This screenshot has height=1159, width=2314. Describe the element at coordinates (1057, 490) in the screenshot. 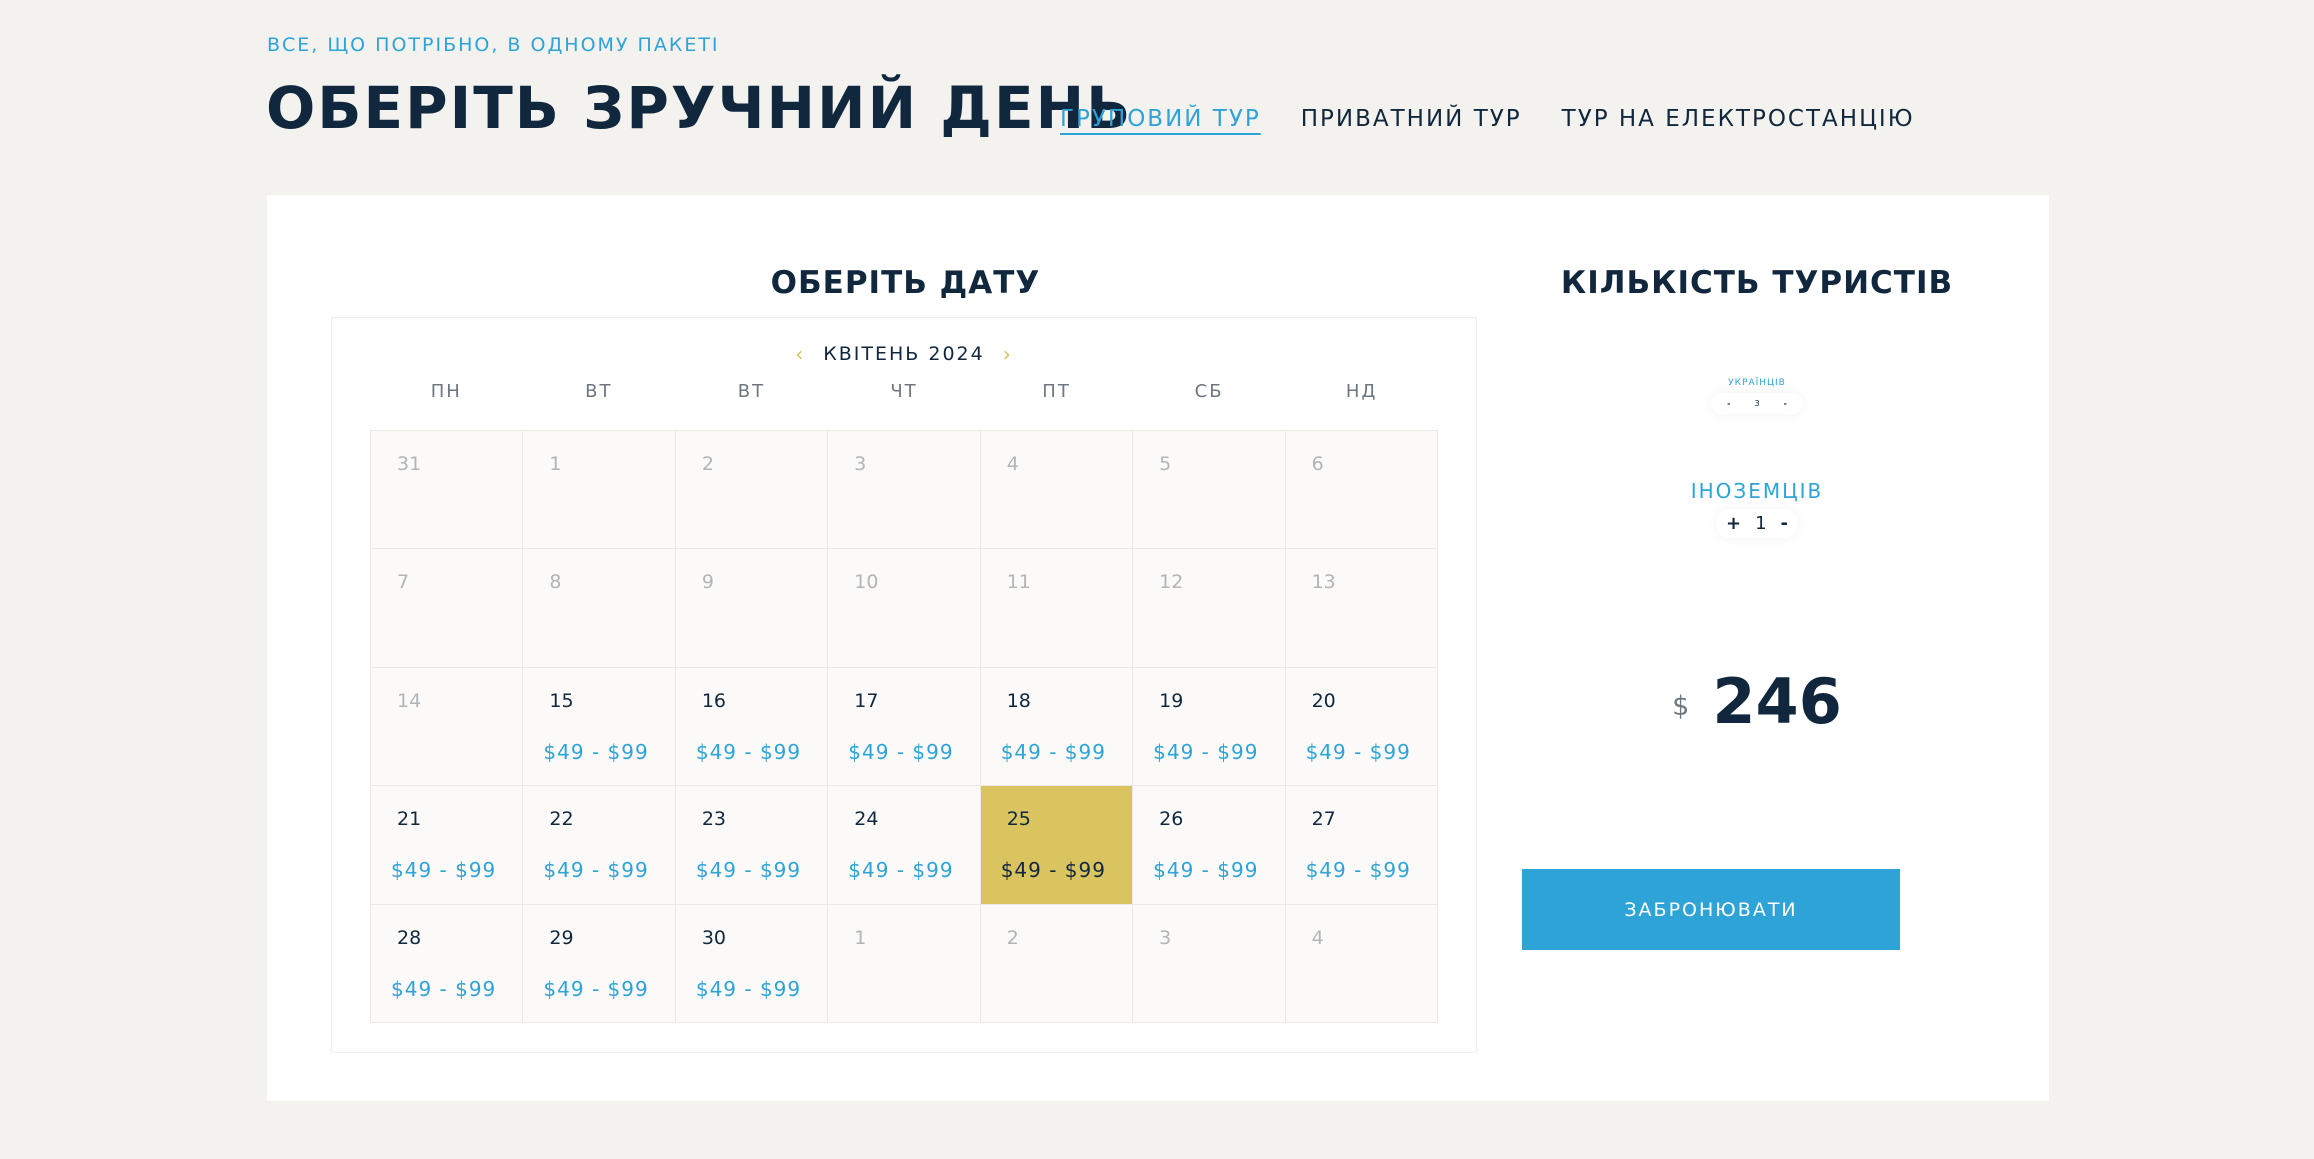

I see `calendar-day: 4` at that location.